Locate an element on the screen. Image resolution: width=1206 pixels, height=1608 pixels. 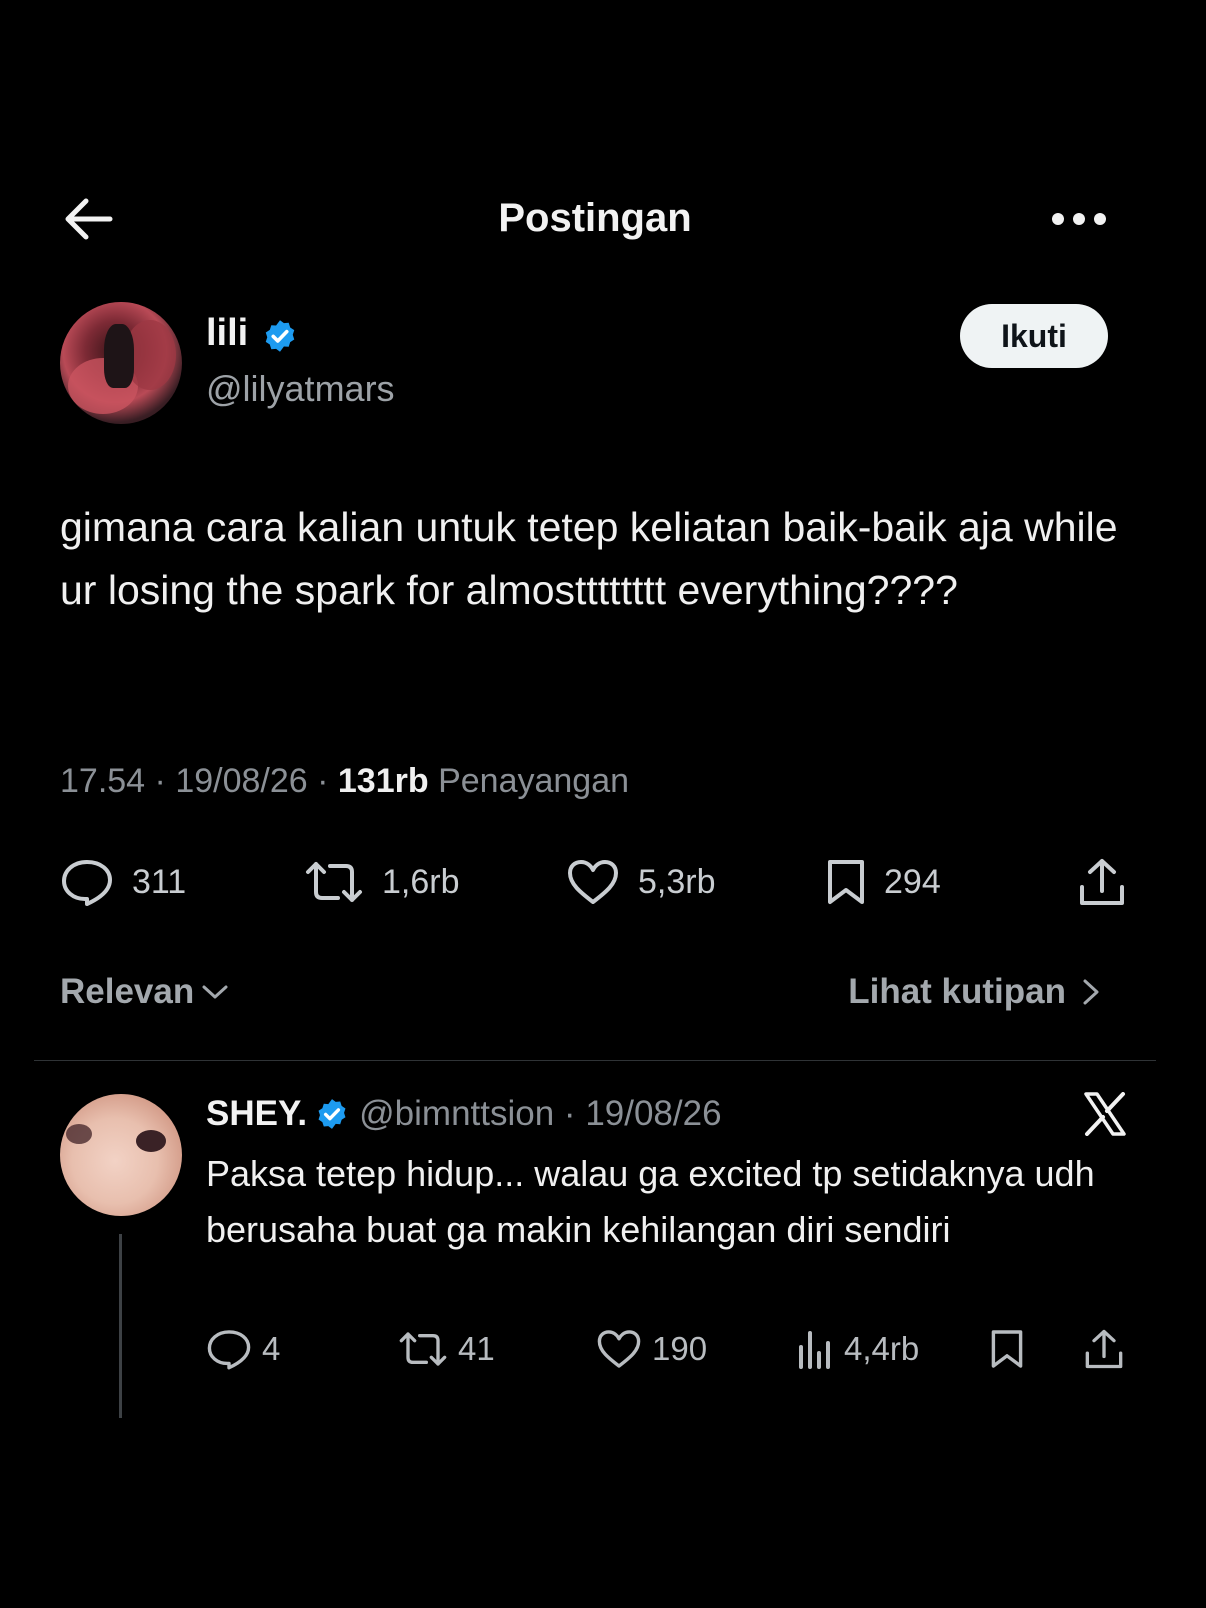
author-handle: @lilyatmars is located at coordinates (300, 389).